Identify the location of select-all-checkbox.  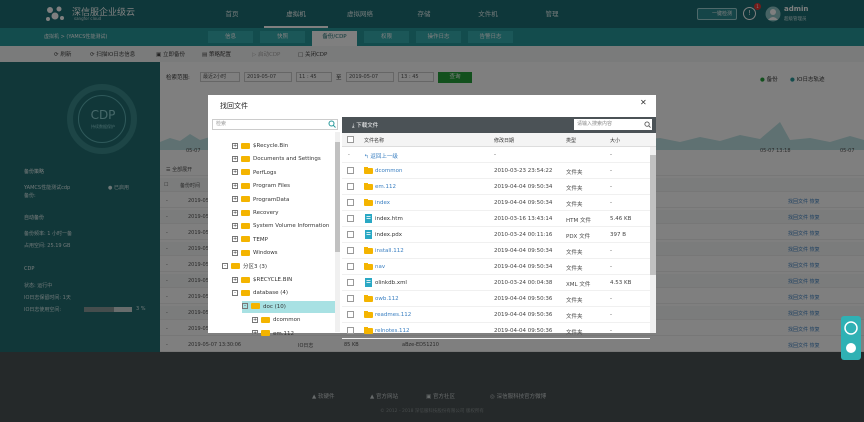
(350, 139).